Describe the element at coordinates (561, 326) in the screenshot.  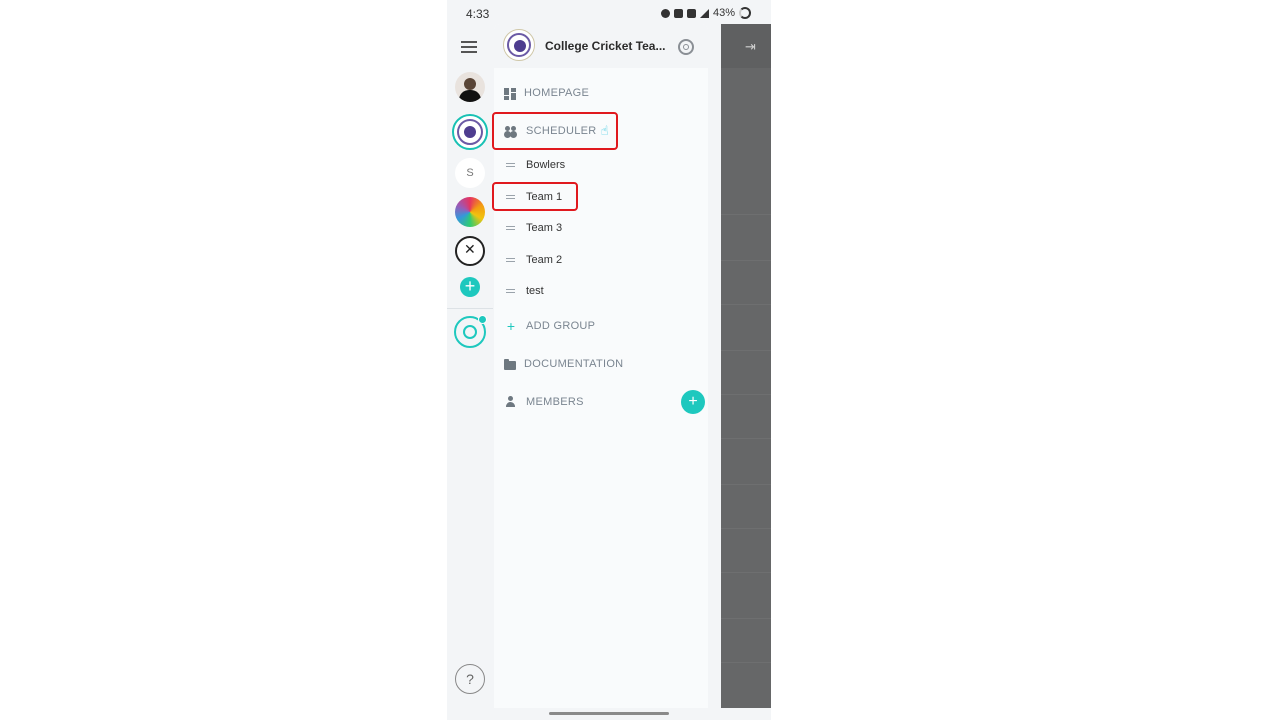
I see `add-group-label: ADD GROUP` at that location.